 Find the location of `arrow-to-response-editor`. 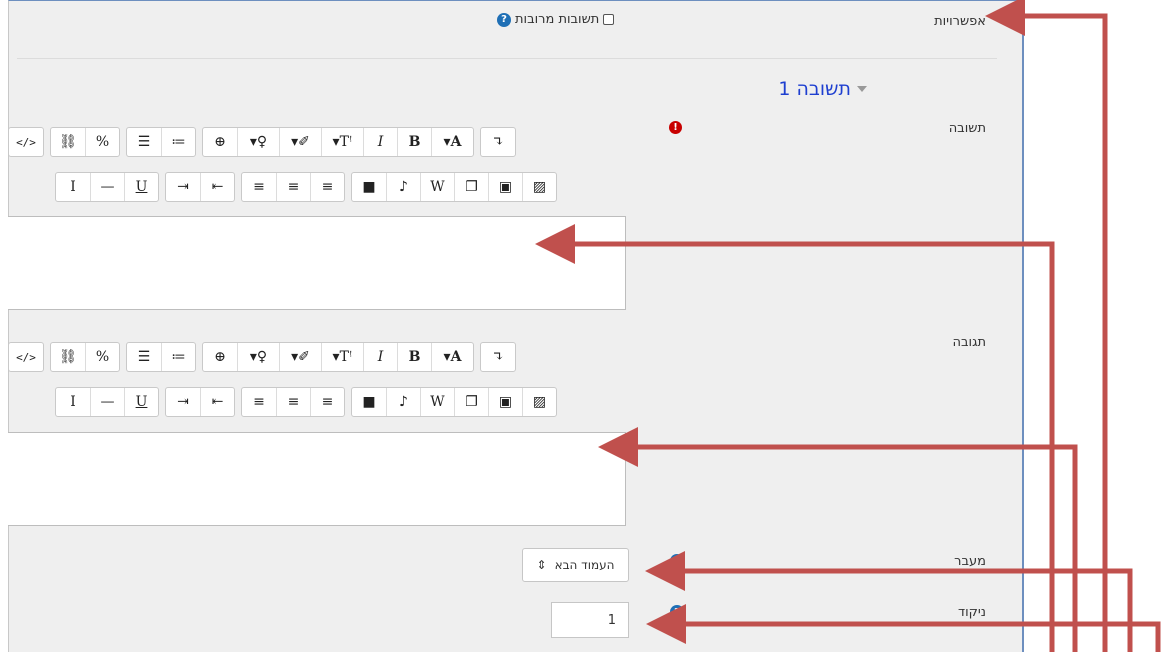

arrow-to-response-editor is located at coordinates (838, 539).